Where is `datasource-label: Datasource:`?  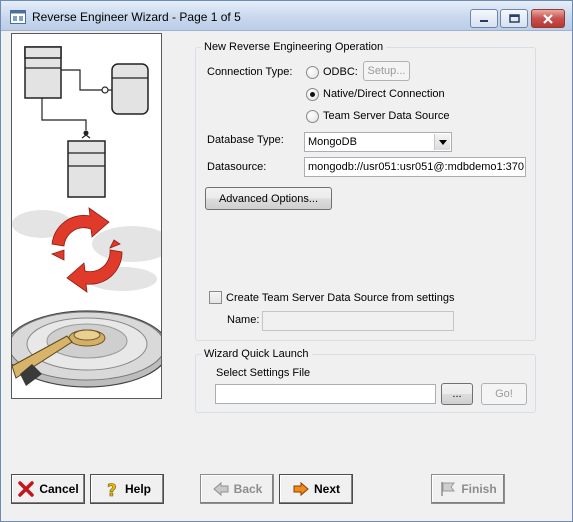 datasource-label: Datasource: is located at coordinates (237, 167).